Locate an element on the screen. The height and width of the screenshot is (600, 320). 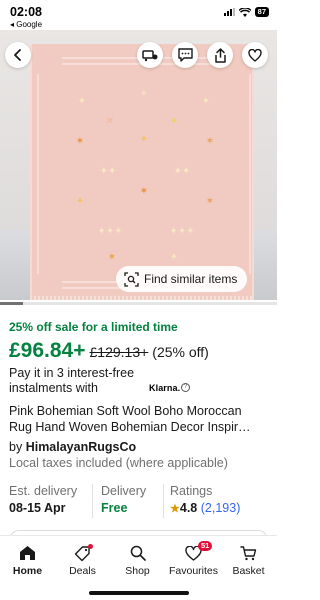
find-similar-button: Find similar items is located at coordinates (182, 279).